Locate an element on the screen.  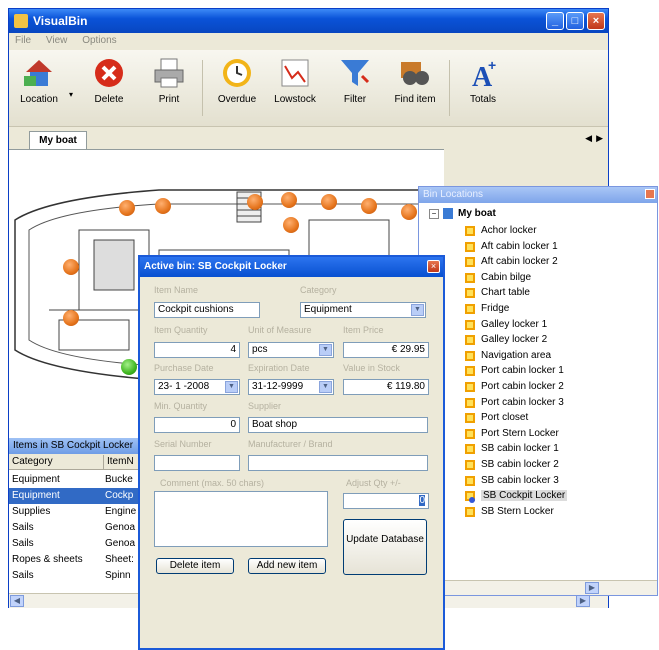
locations-hscroll: ▶ is located at coordinates (538, 587).